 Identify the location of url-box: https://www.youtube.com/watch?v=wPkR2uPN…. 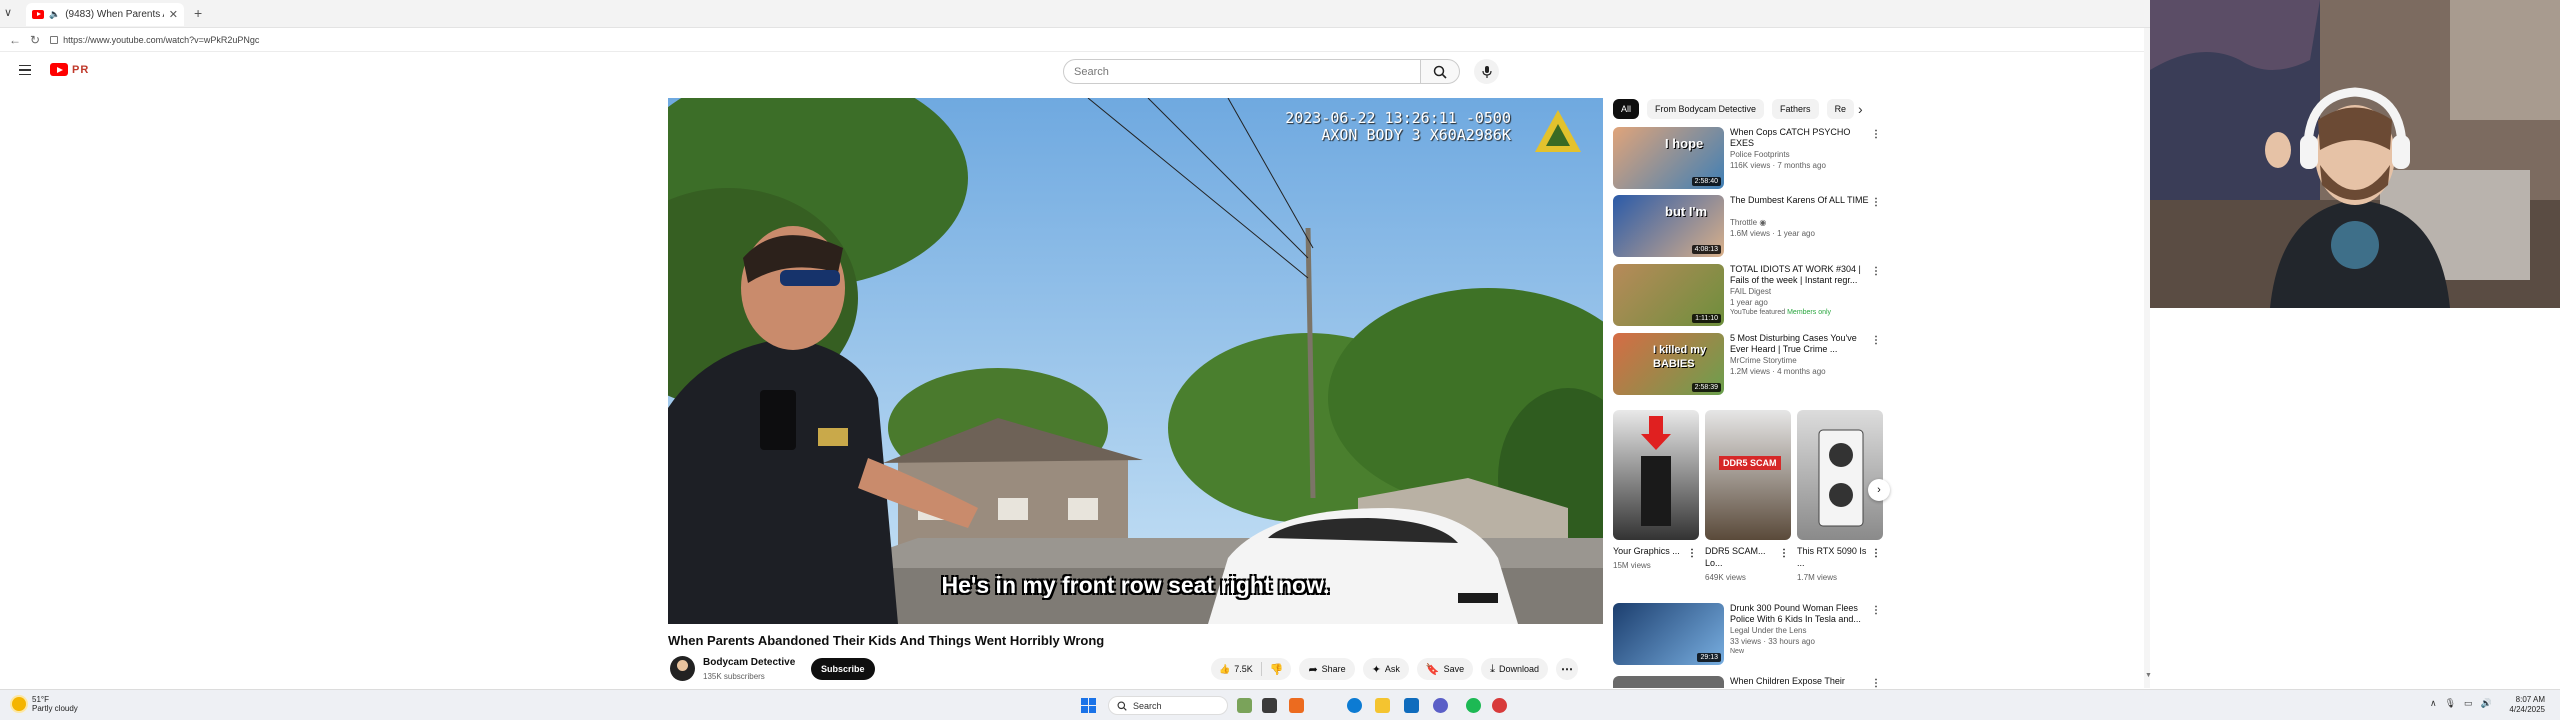
(154, 40).